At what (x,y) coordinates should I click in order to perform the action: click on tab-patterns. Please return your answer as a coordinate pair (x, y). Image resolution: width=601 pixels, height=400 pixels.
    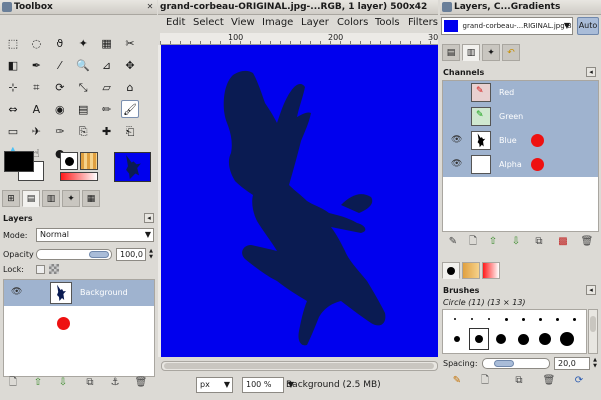
    Looking at the image, I should click on (471, 270).